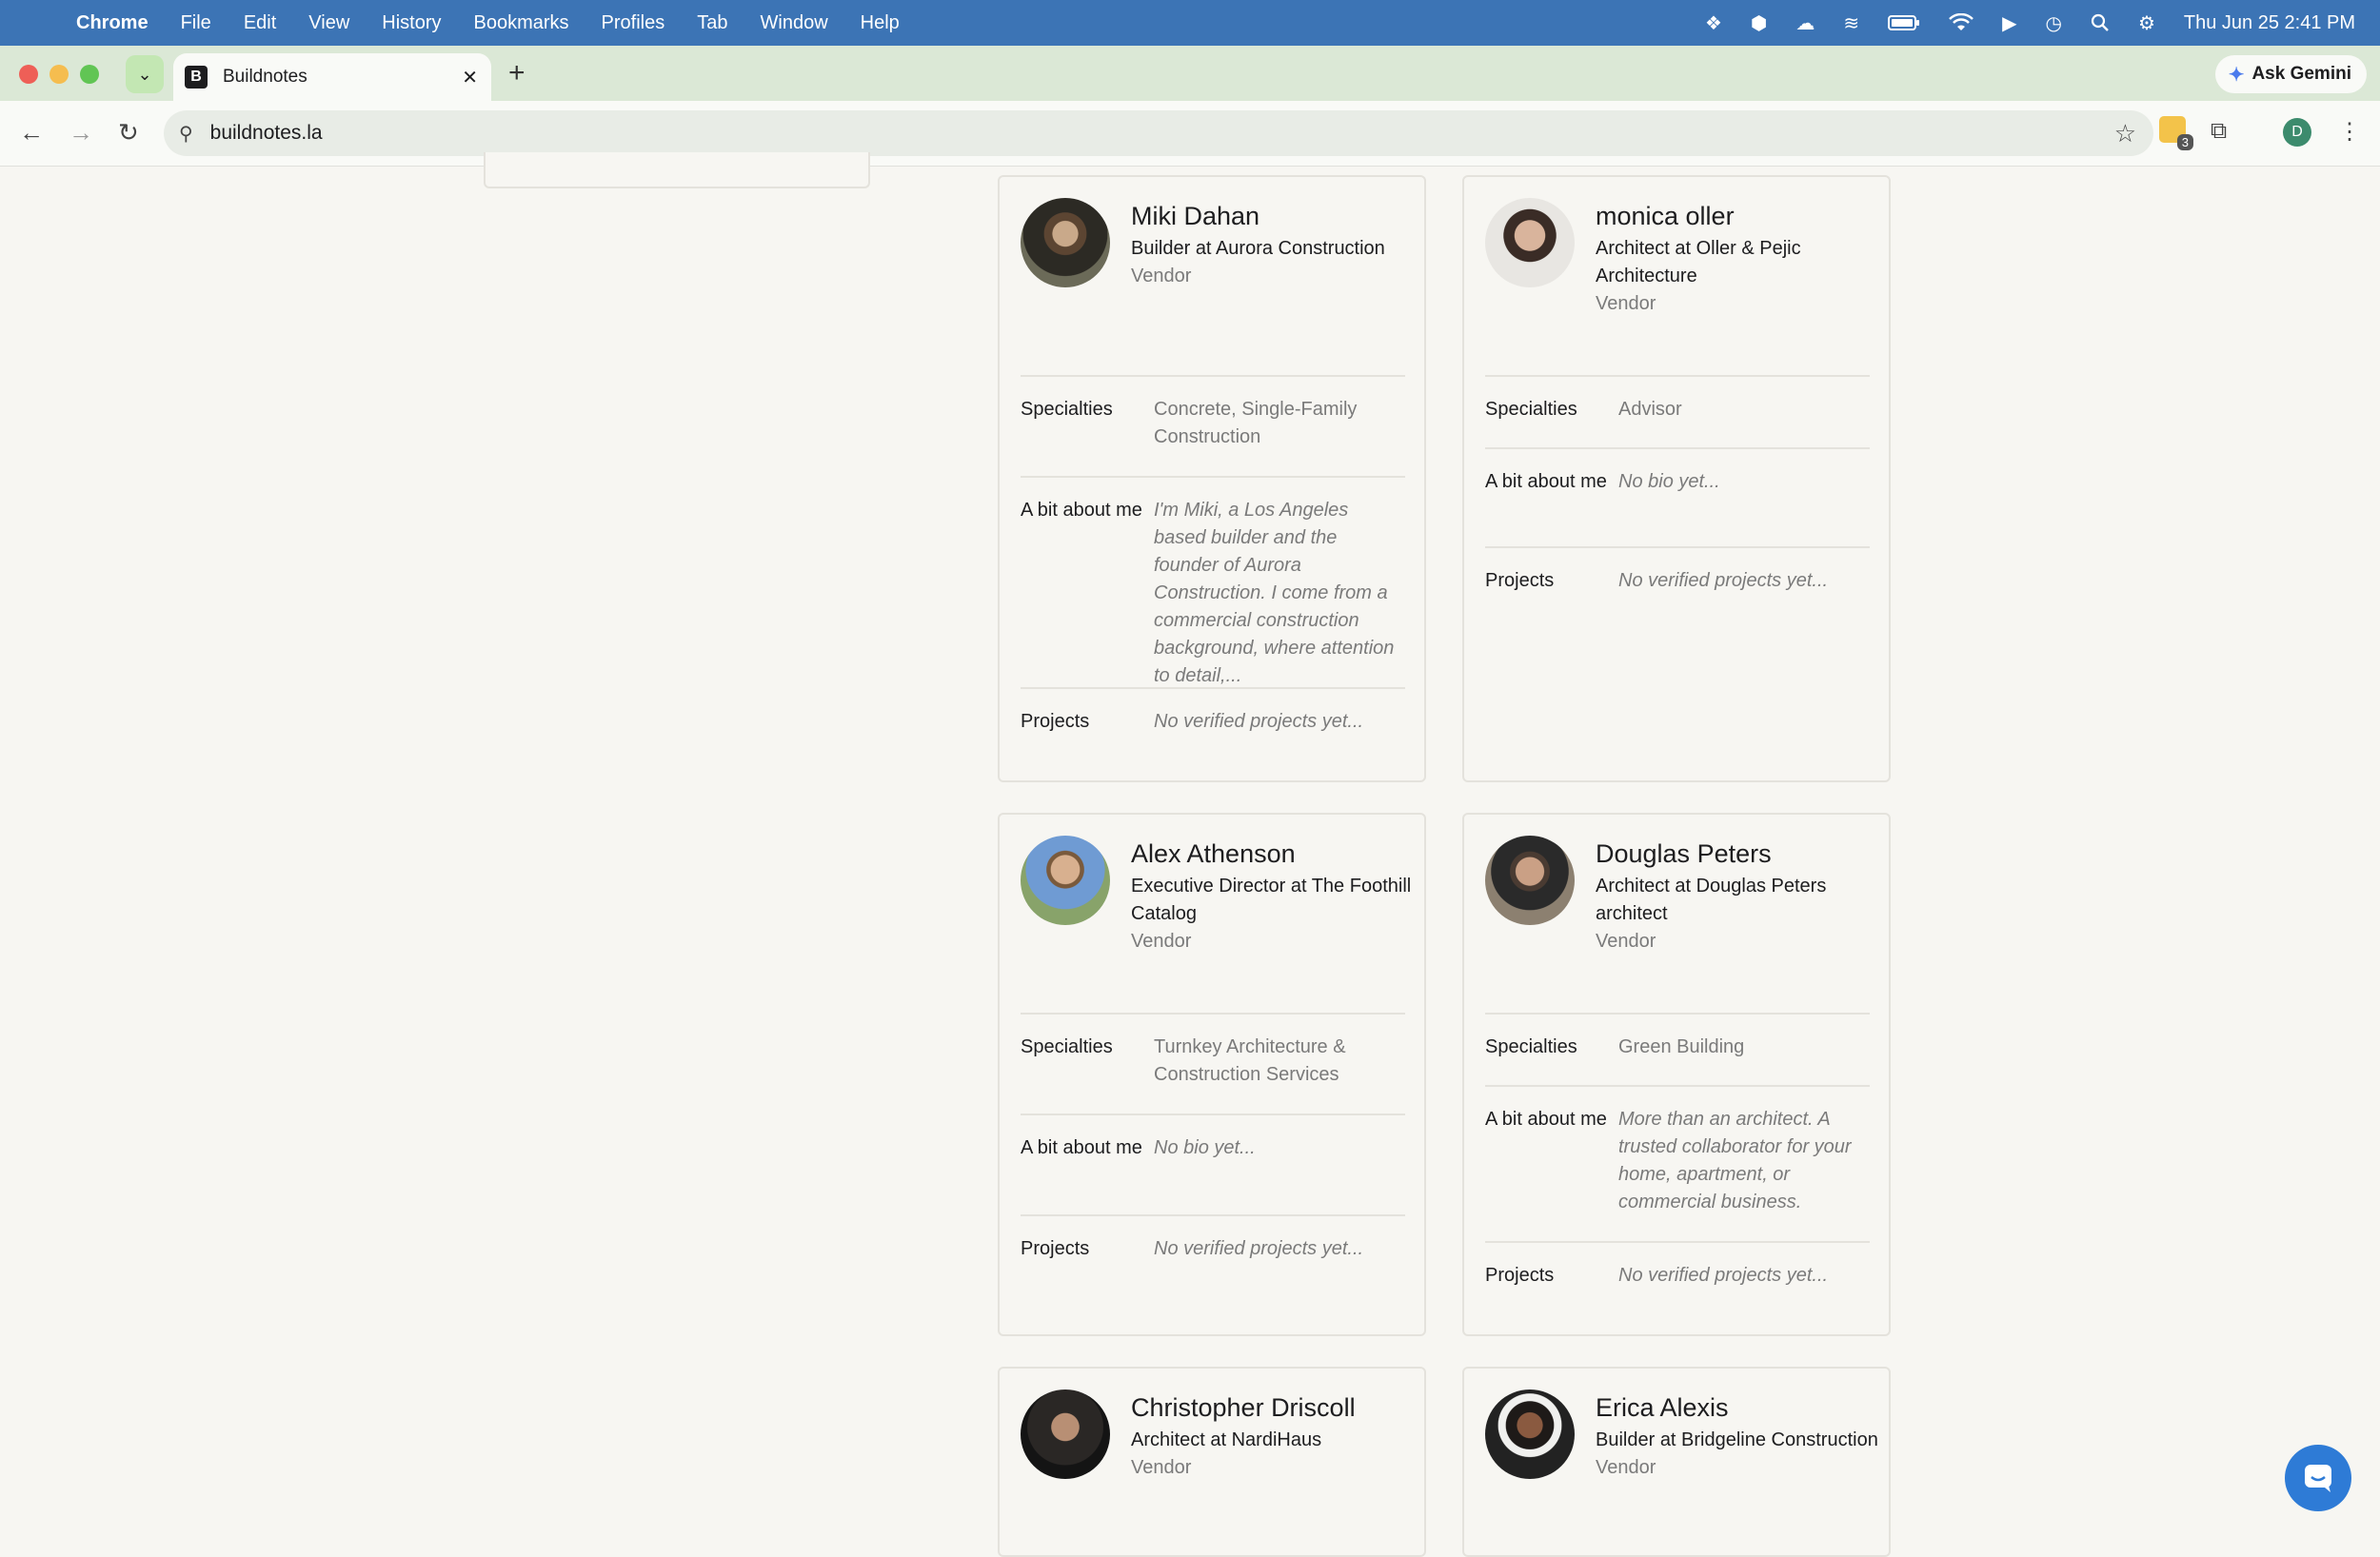 Image resolution: width=2380 pixels, height=1557 pixels. I want to click on back-arrow-icon: ←, so click(31, 133).